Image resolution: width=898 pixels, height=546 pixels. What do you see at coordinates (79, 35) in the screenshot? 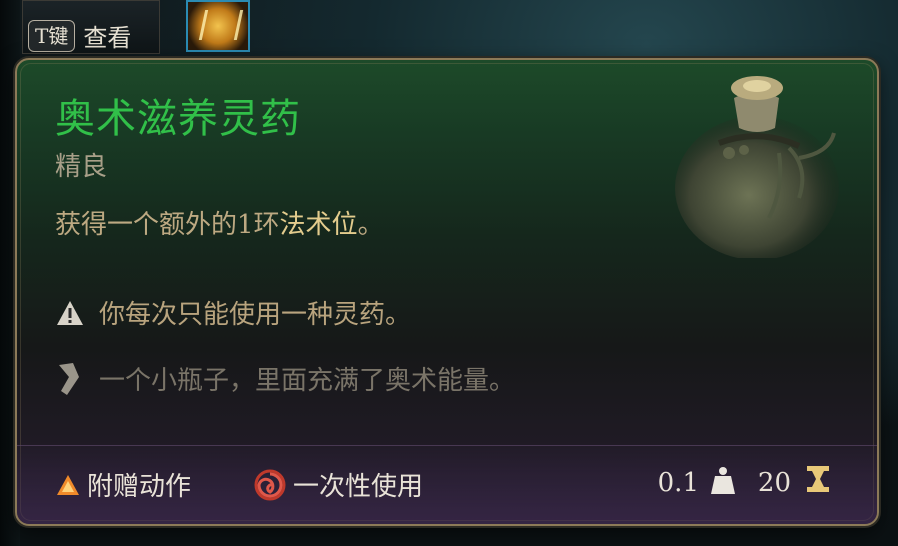
I see `key-hint: T键 查看` at bounding box center [79, 35].